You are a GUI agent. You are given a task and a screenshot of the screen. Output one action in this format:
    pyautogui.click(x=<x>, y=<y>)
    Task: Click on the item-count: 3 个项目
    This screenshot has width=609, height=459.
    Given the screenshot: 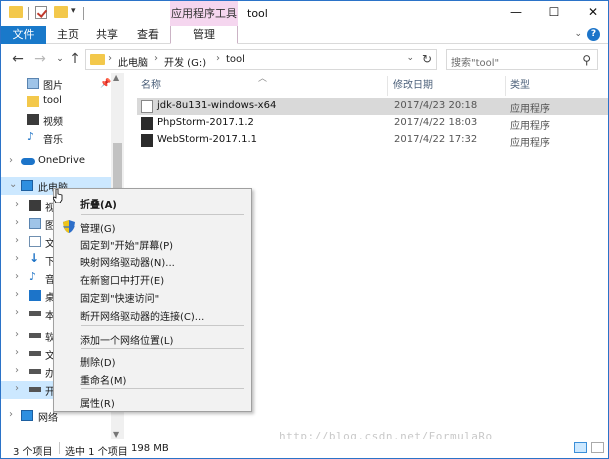 What is the action you would take?
    pyautogui.click(x=33, y=452)
    